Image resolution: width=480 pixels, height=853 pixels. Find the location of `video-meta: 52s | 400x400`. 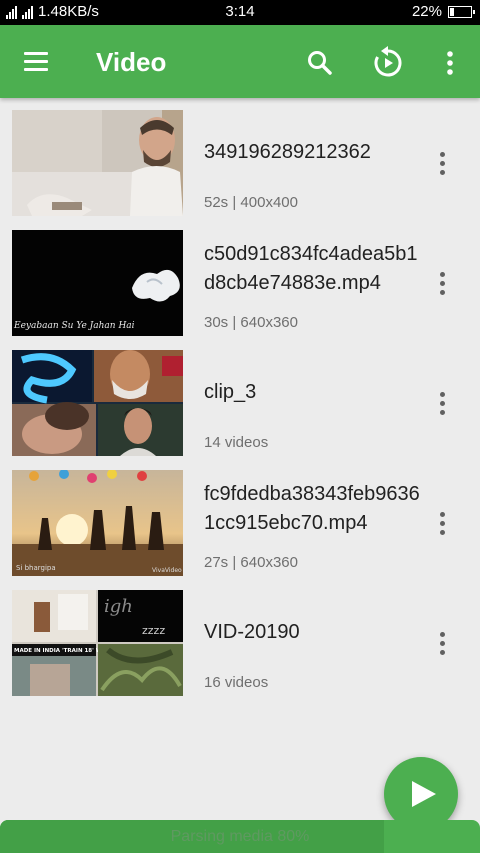

video-meta: 52s | 400x400 is located at coordinates (251, 202).